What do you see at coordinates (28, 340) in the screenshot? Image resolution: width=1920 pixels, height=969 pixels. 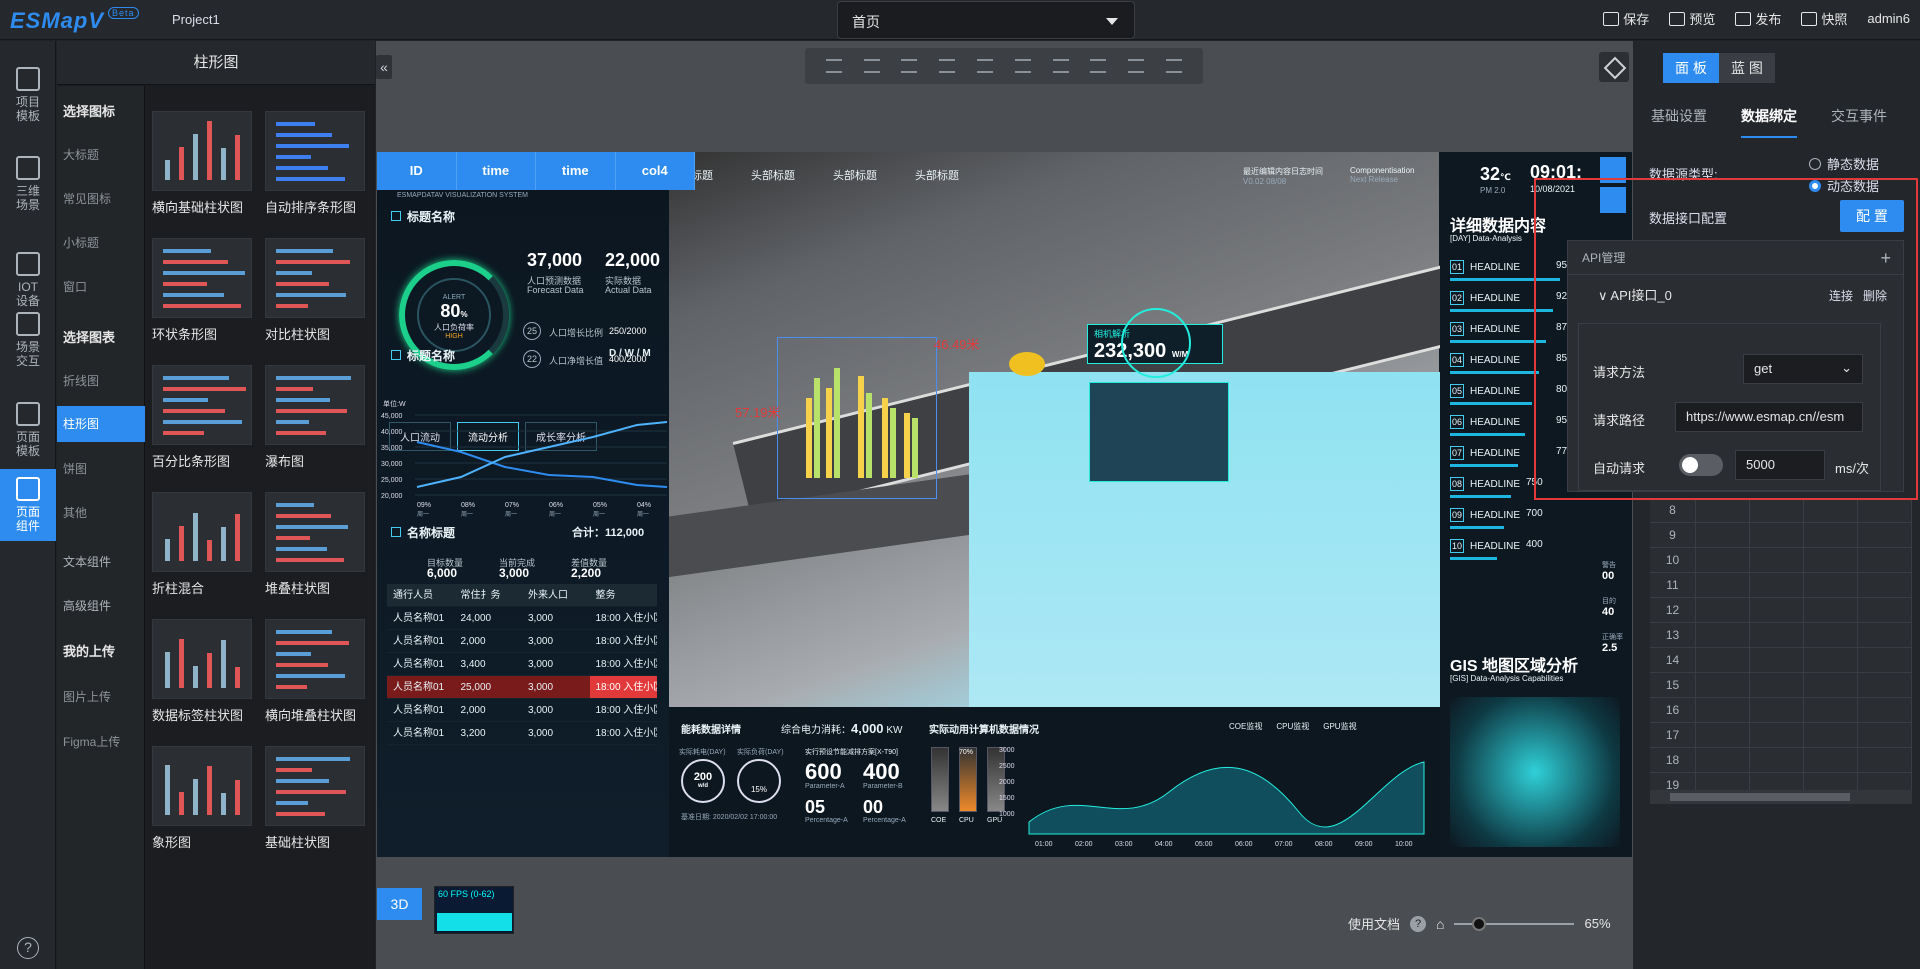 I see `left-nav-item-3: 场景 交互` at bounding box center [28, 340].